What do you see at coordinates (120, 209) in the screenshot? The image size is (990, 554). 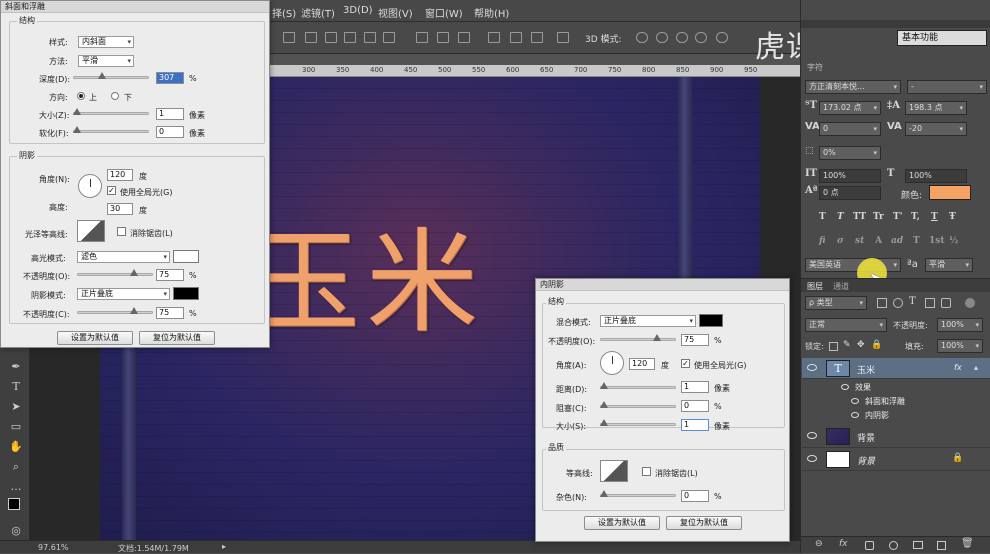 I see `altitude-input: 30` at bounding box center [120, 209].